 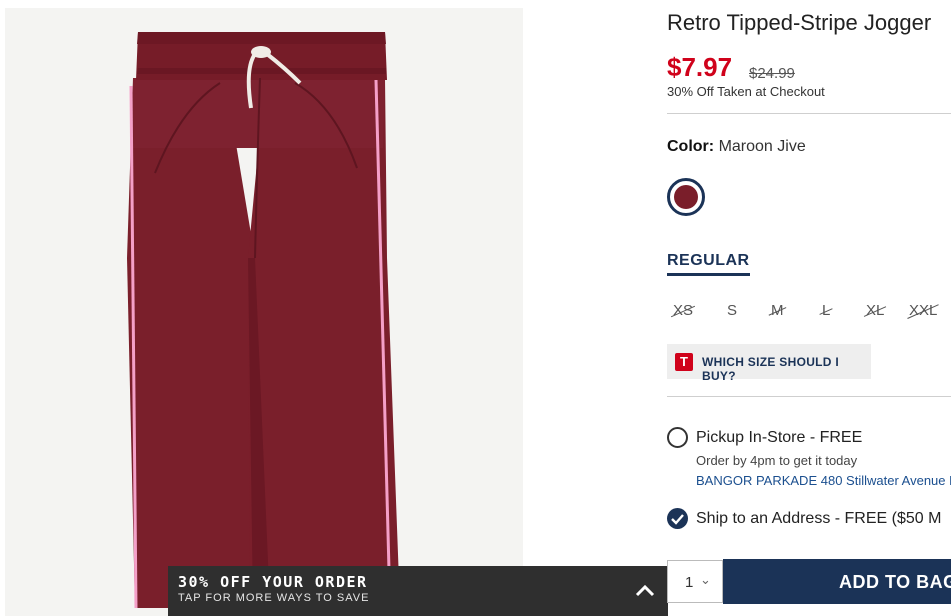 What do you see at coordinates (708, 264) in the screenshot?
I see `fit-tab-regular: REGULAR` at bounding box center [708, 264].